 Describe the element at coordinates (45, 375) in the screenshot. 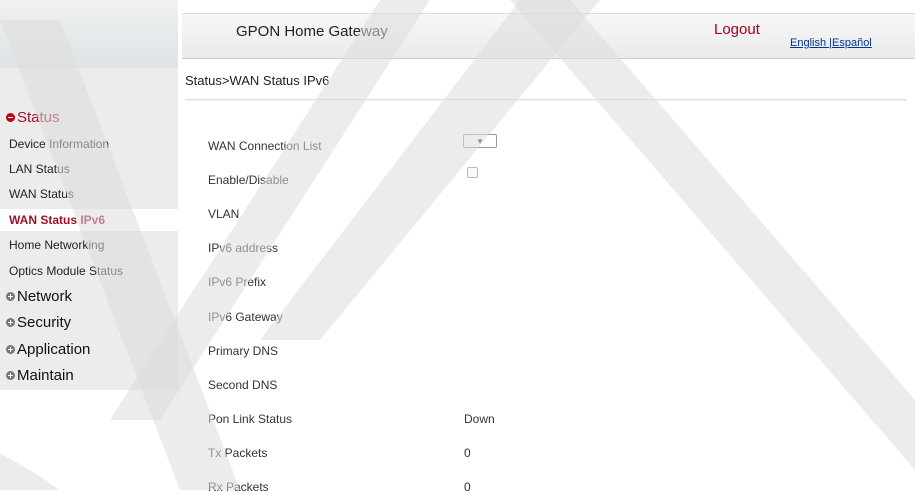

I see `menu-maintain-label: Maintain` at that location.